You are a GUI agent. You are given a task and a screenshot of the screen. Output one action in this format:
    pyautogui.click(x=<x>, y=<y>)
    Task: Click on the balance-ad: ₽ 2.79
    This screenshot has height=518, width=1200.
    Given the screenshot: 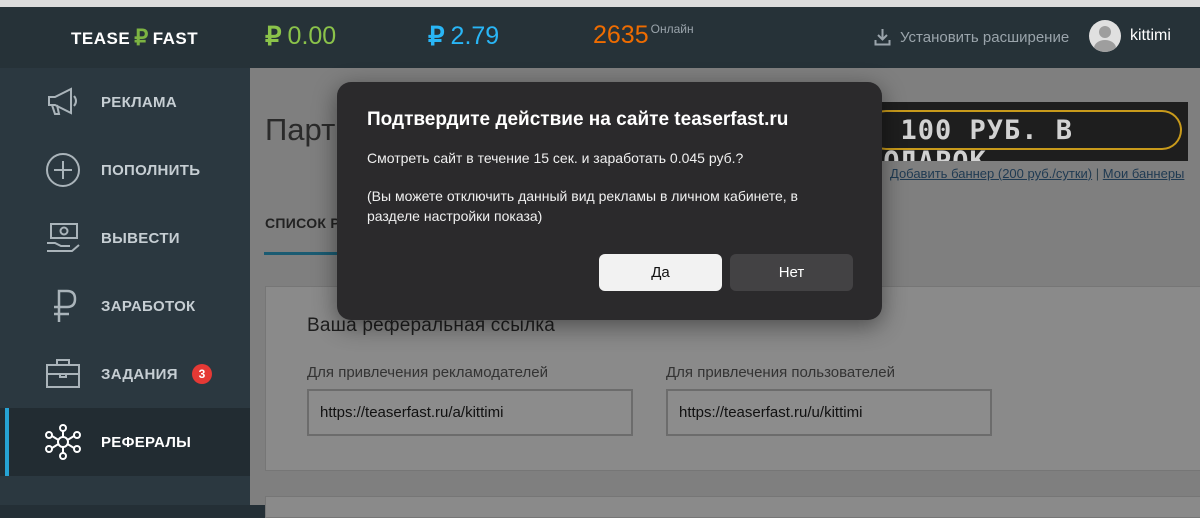 What is the action you would take?
    pyautogui.click(x=463, y=36)
    